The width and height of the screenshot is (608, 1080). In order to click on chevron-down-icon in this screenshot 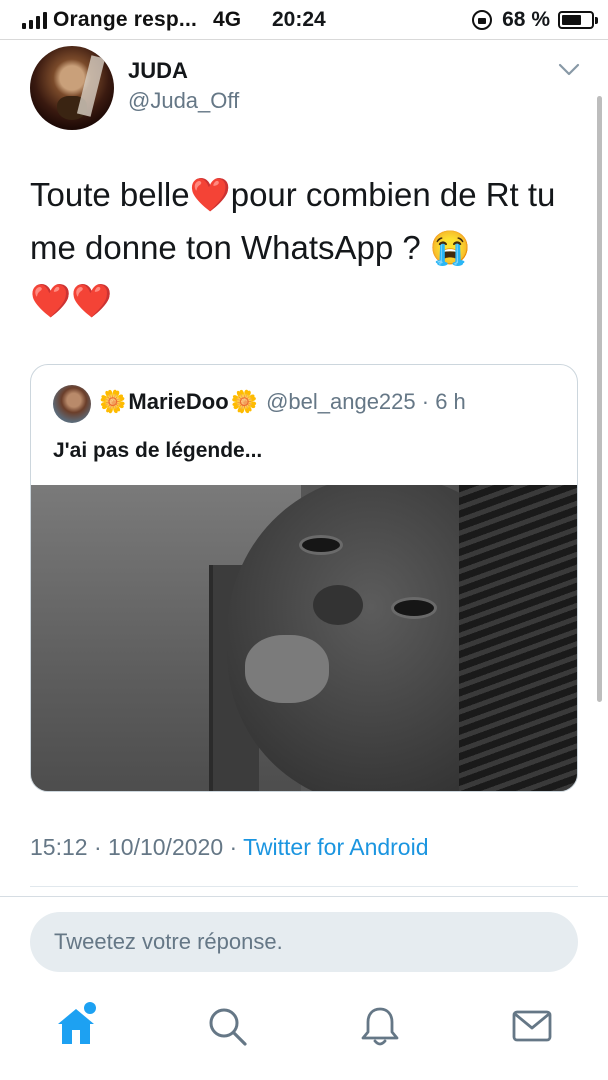, I will do `click(569, 70)`.